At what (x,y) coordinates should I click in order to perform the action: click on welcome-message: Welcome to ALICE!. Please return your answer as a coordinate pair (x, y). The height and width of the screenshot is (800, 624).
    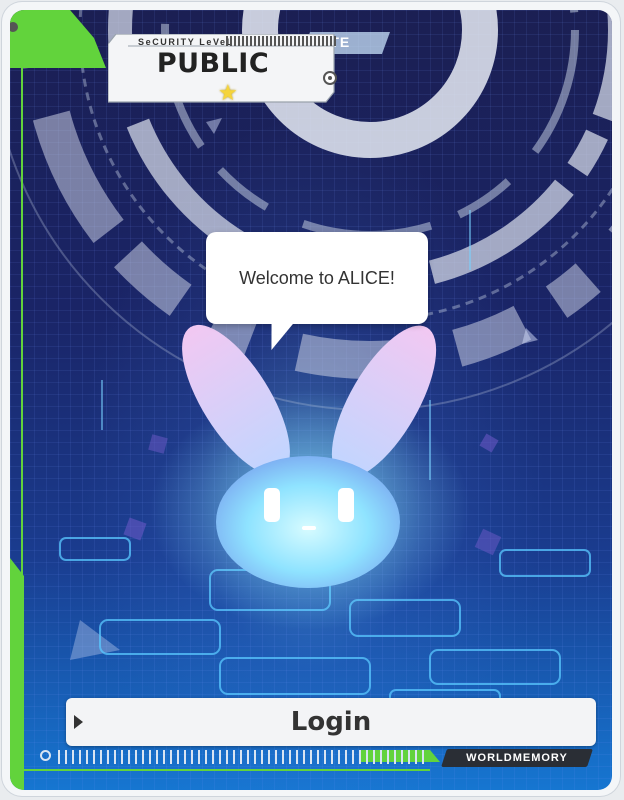
    Looking at the image, I should click on (317, 277).